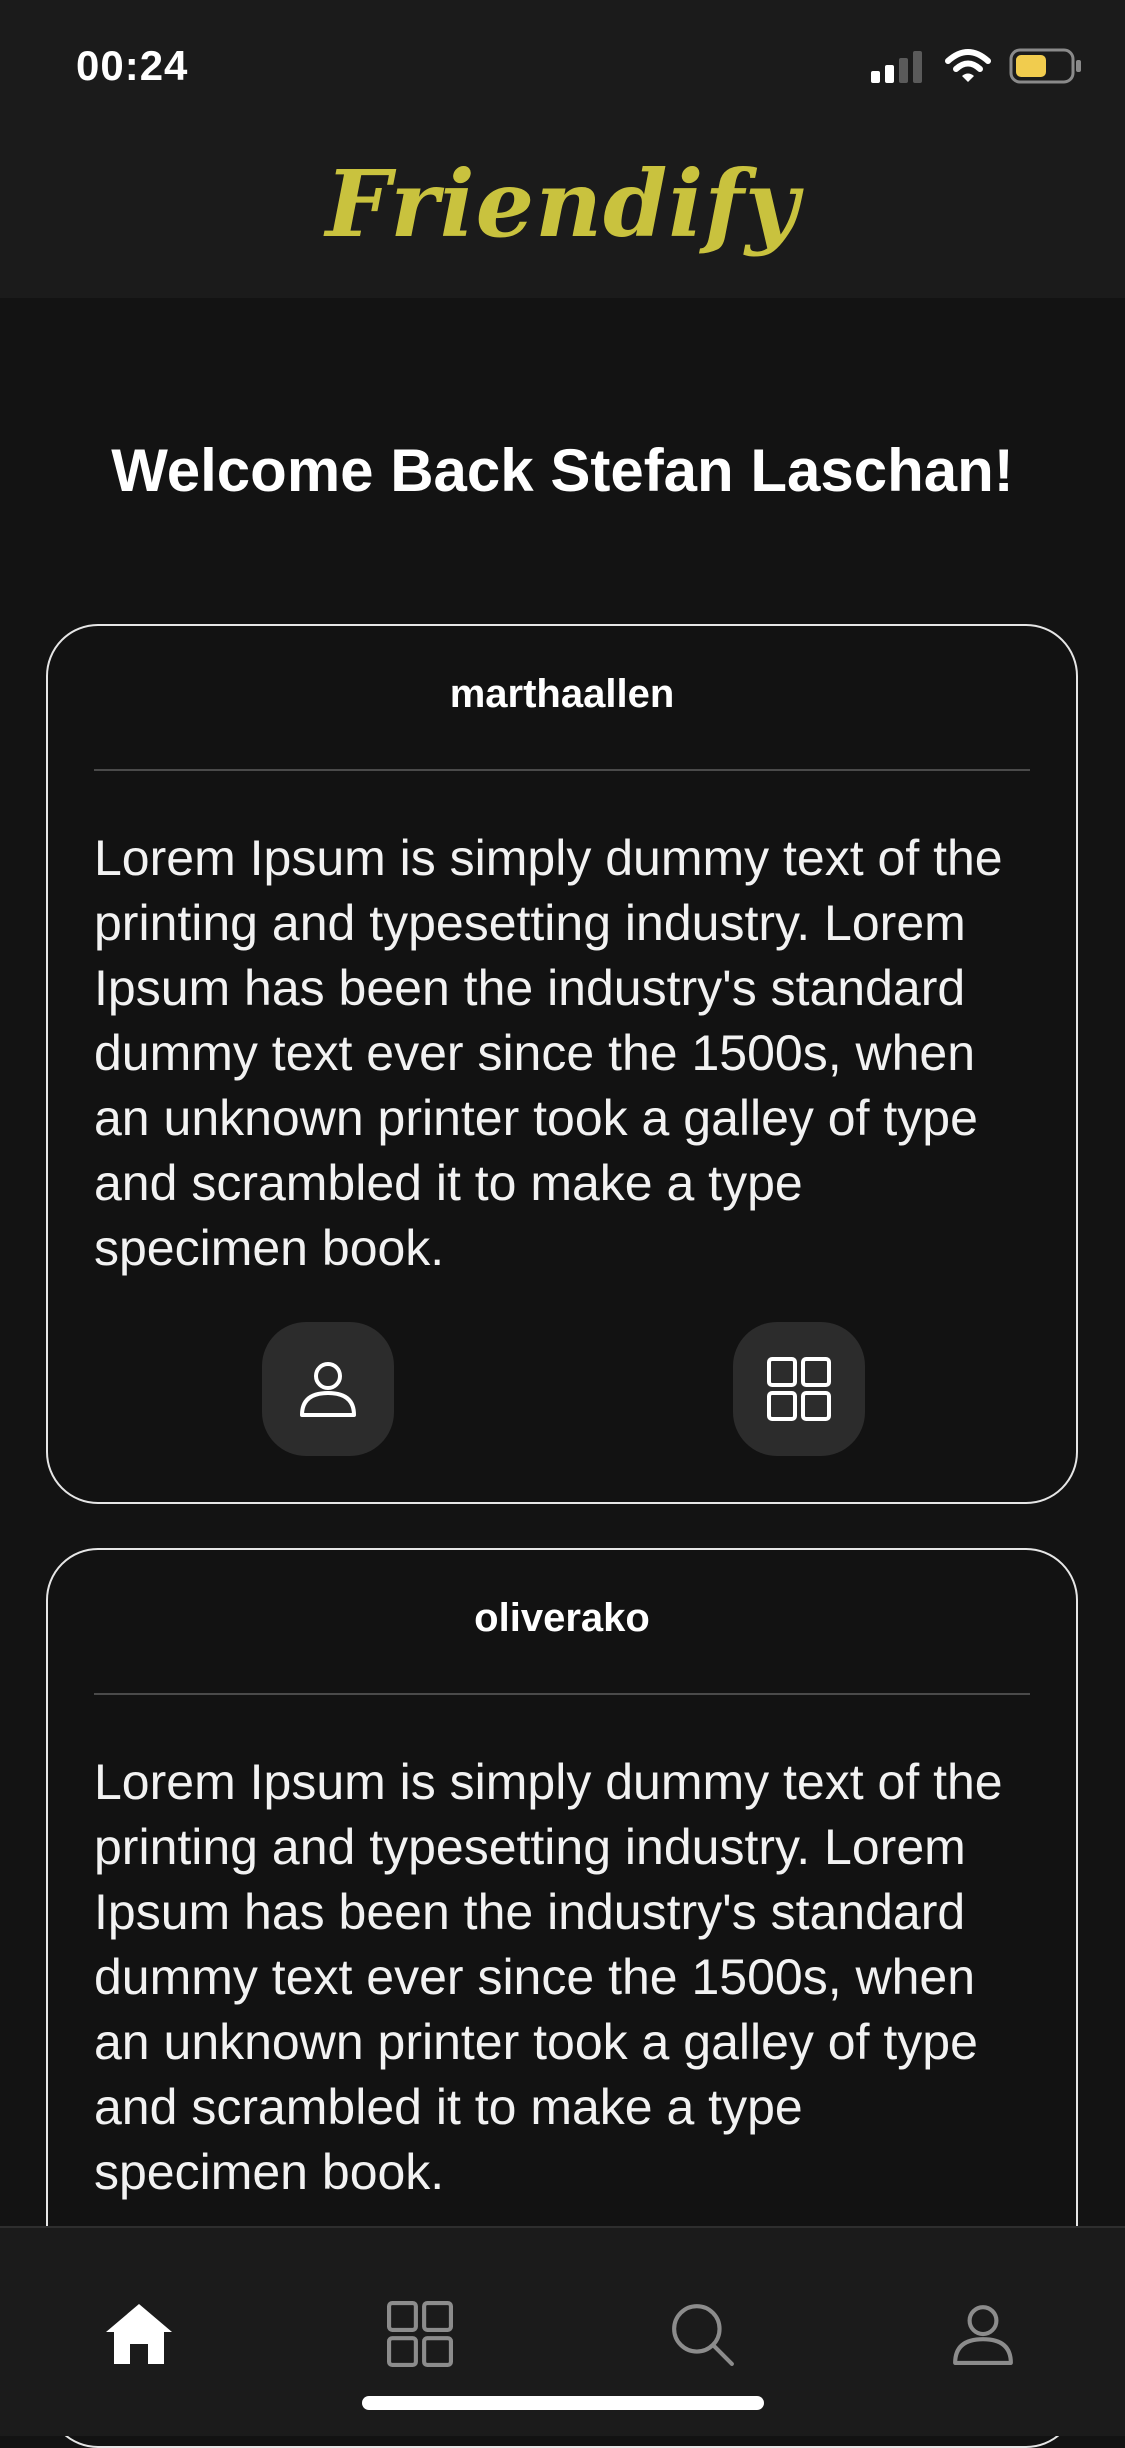 The height and width of the screenshot is (2448, 1125). I want to click on battery-icon, so click(1045, 66).